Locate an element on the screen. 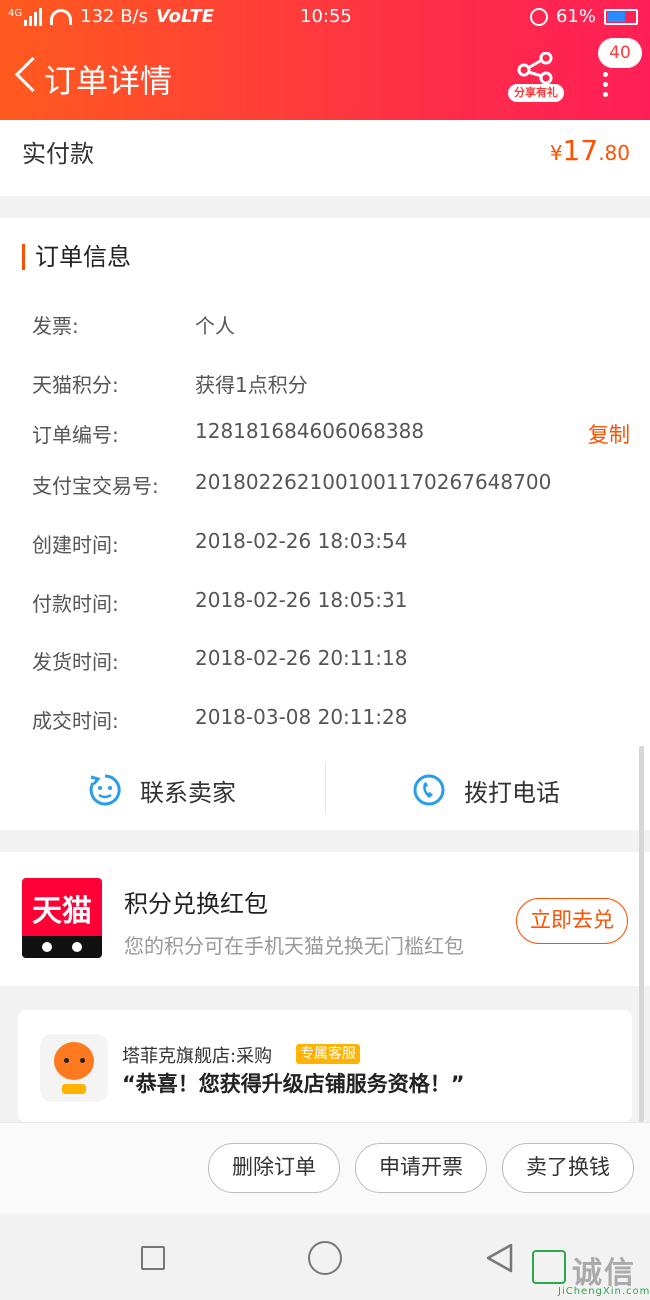 The image size is (650, 1300). row-value: 2018022621001001170267648700 is located at coordinates (373, 482).